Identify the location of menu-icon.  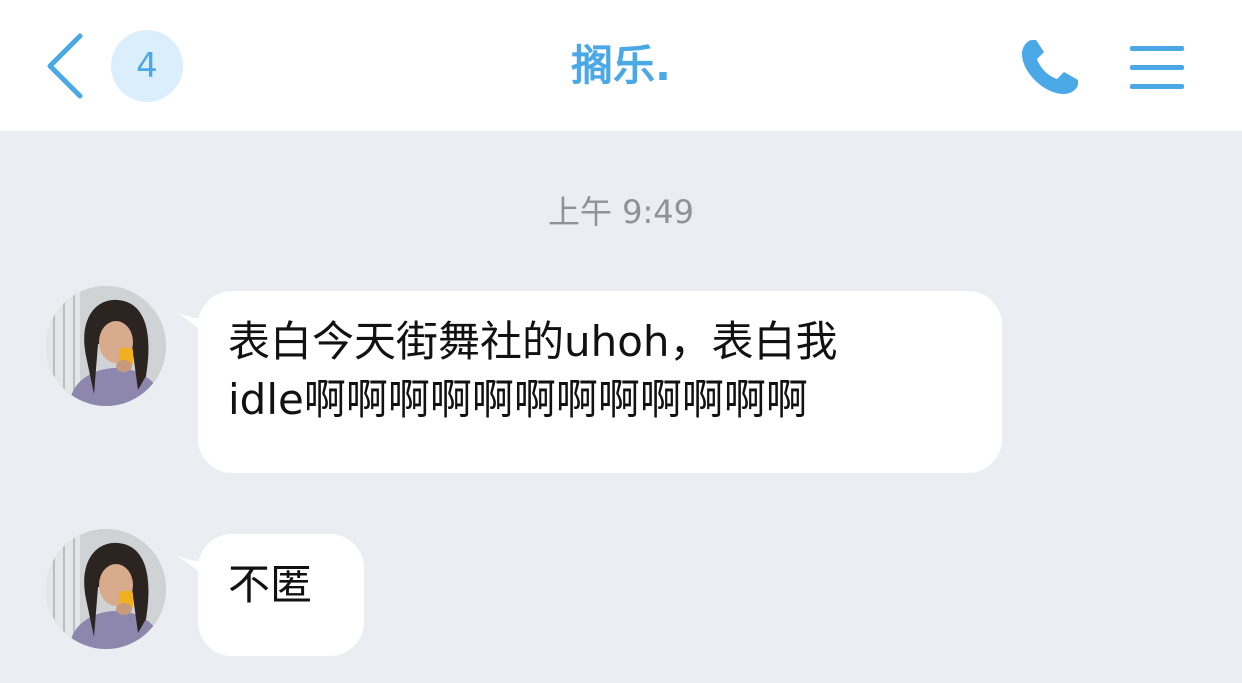
(1157, 68).